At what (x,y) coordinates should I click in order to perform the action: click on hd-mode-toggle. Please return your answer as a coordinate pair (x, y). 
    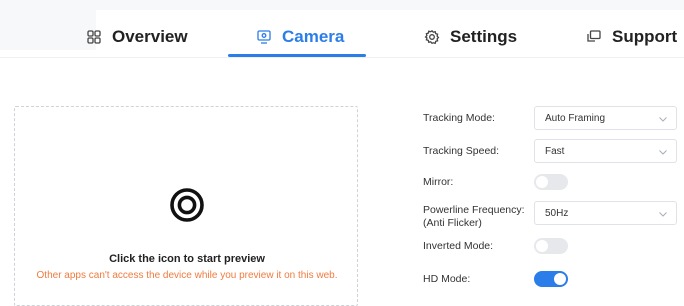
    Looking at the image, I should click on (551, 279).